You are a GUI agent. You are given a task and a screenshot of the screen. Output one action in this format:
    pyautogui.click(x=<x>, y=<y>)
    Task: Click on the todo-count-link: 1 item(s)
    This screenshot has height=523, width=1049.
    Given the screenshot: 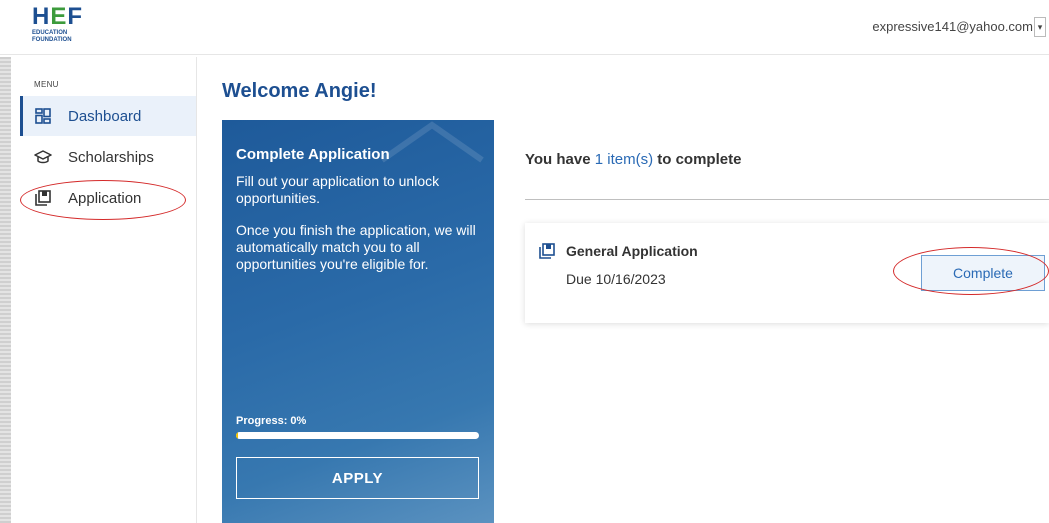 What is the action you would take?
    pyautogui.click(x=624, y=159)
    